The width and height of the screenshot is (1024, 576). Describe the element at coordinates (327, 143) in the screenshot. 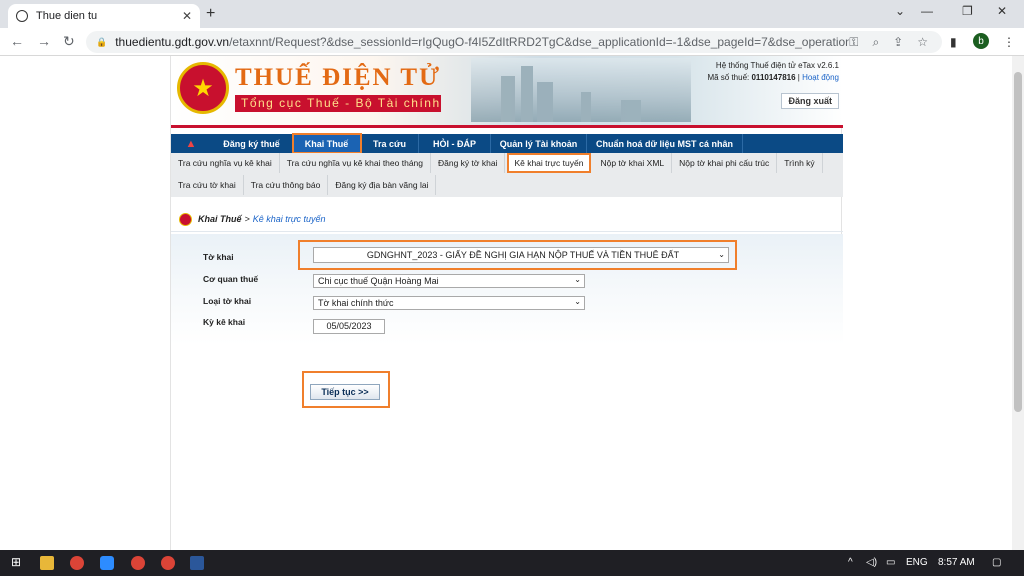

I see `nav-khai-thue: Khai Thuế` at that location.